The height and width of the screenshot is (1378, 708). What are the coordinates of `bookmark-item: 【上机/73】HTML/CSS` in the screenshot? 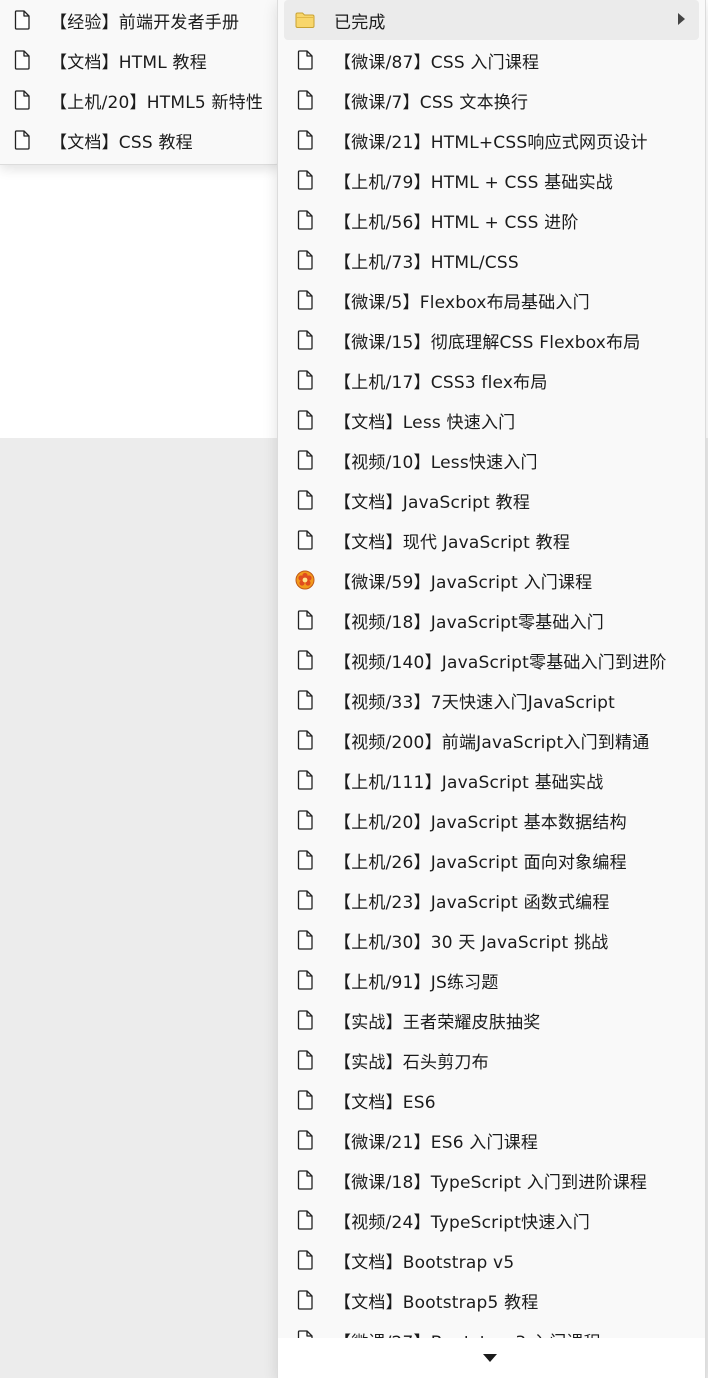 It's located at (491, 260).